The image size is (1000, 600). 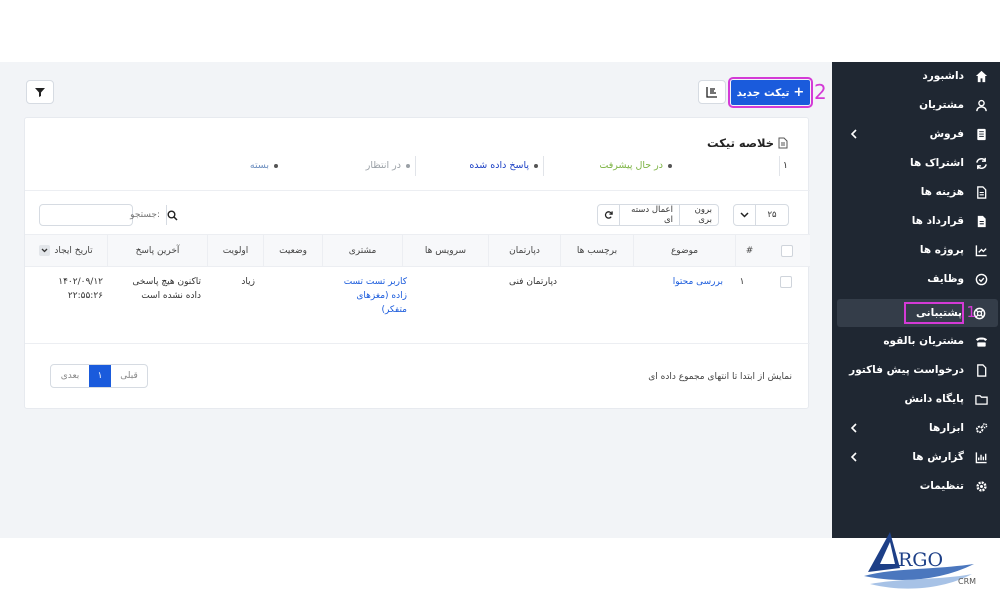 I want to click on folder-icon, so click(x=981, y=399).